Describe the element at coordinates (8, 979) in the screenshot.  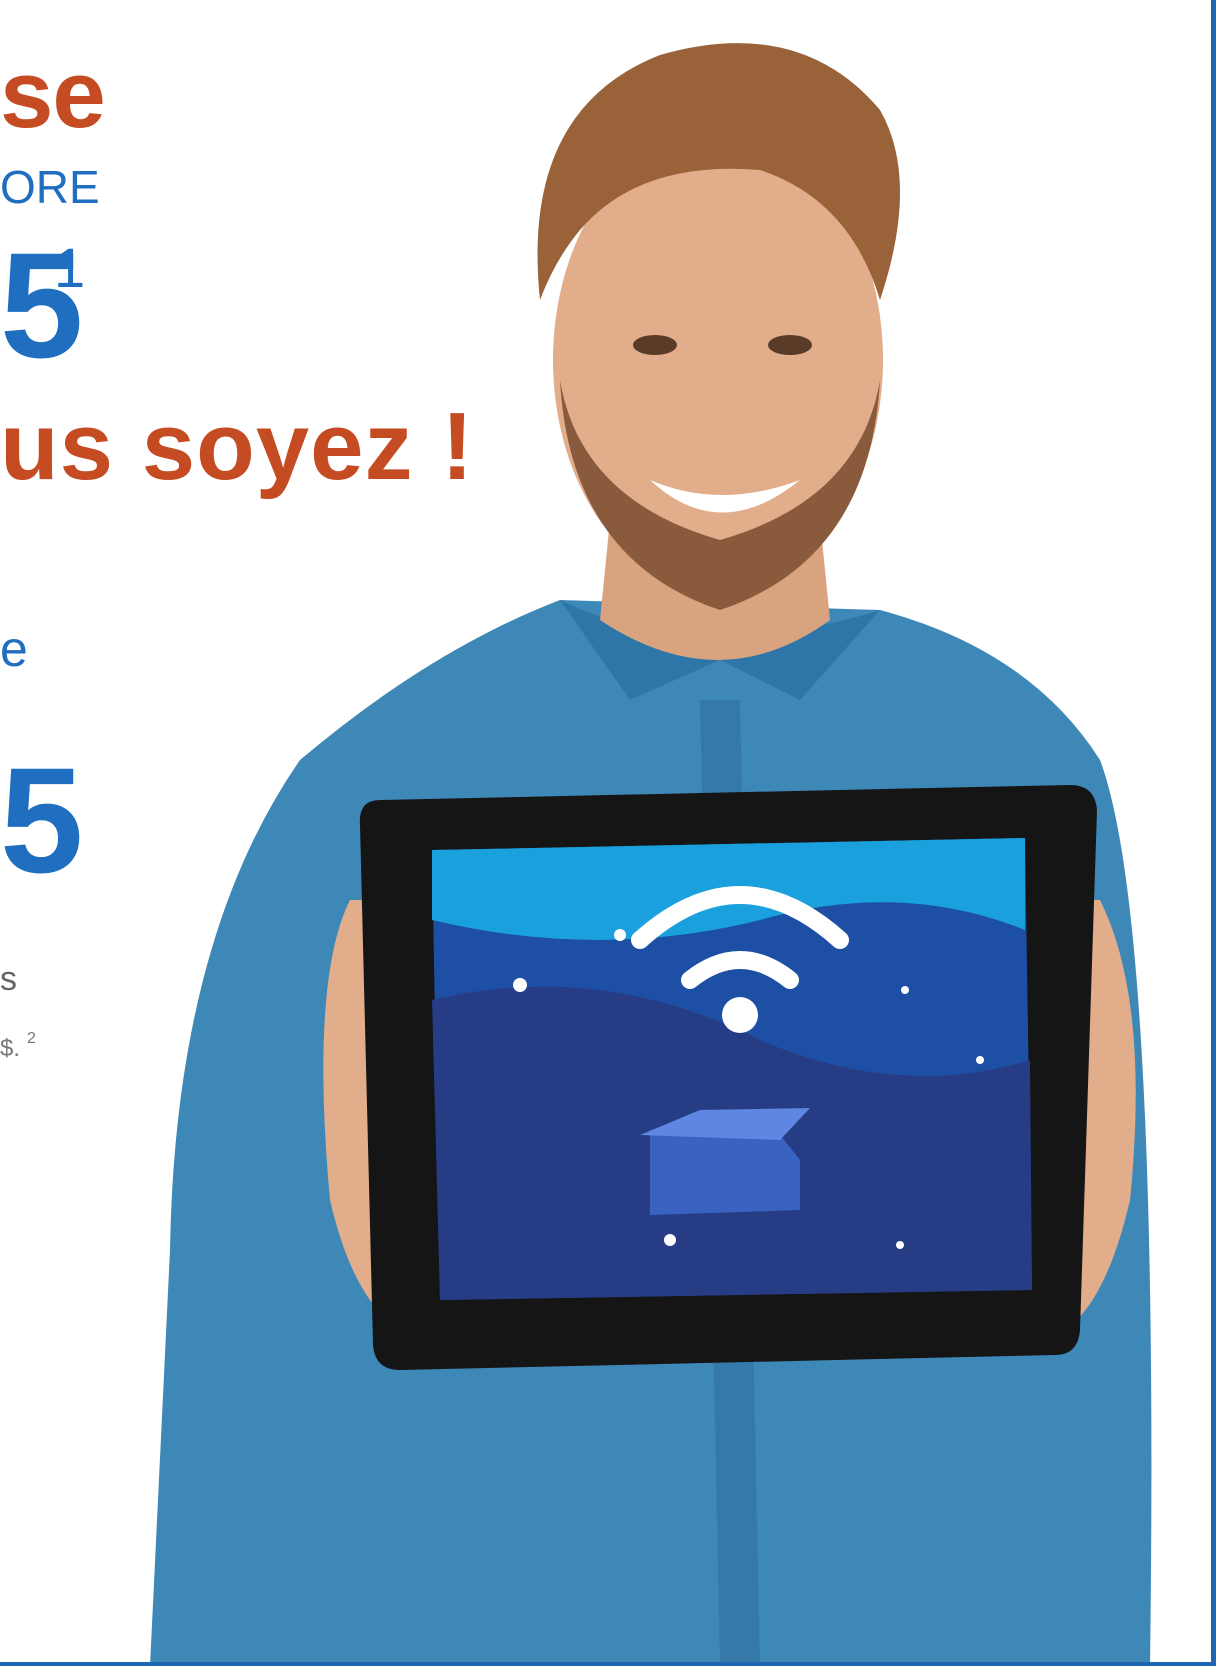
I see `grey-line-1: s` at that location.